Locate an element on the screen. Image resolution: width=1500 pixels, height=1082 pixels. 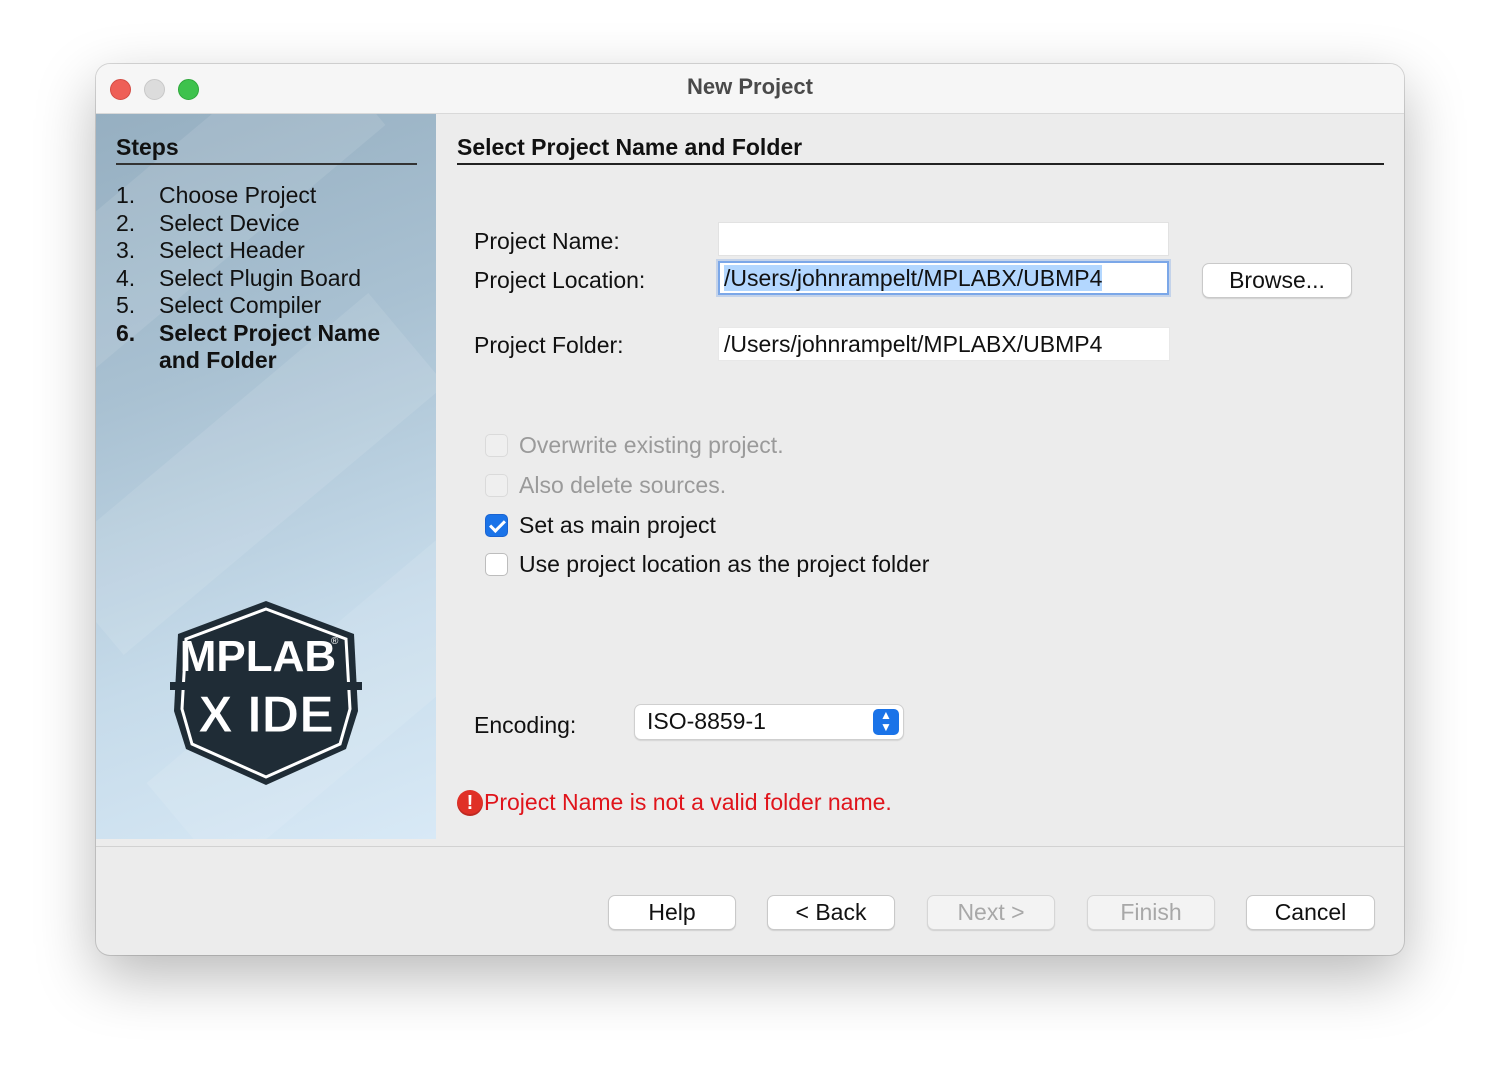
project-location-value: /Users/johnrampelt/MPLABX/UBMP4 is located at coordinates (913, 278).